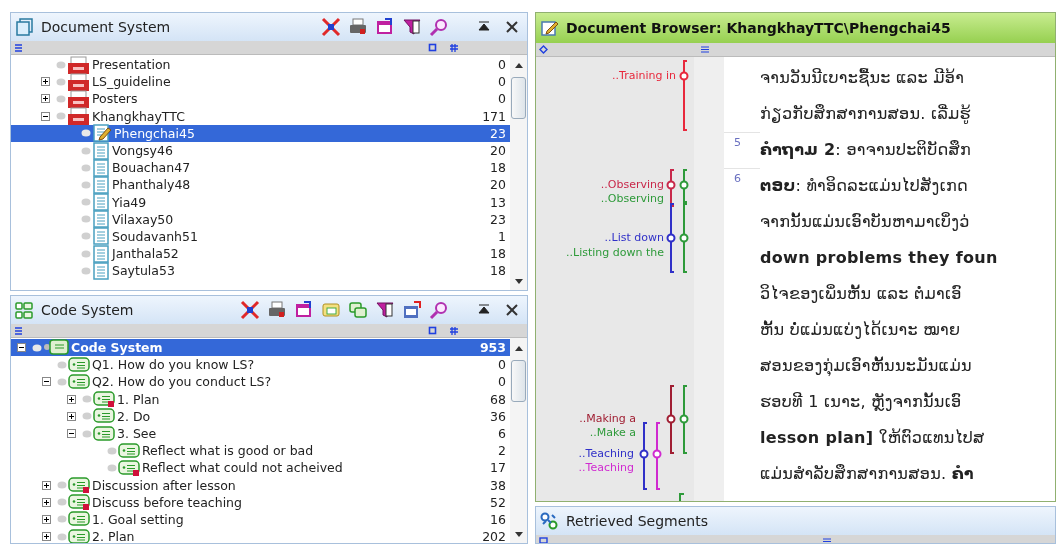 The width and height of the screenshot is (1056, 544). Describe the element at coordinates (138, 116) in the screenshot. I see `tree-item-label: KhangkhayTTC` at that location.